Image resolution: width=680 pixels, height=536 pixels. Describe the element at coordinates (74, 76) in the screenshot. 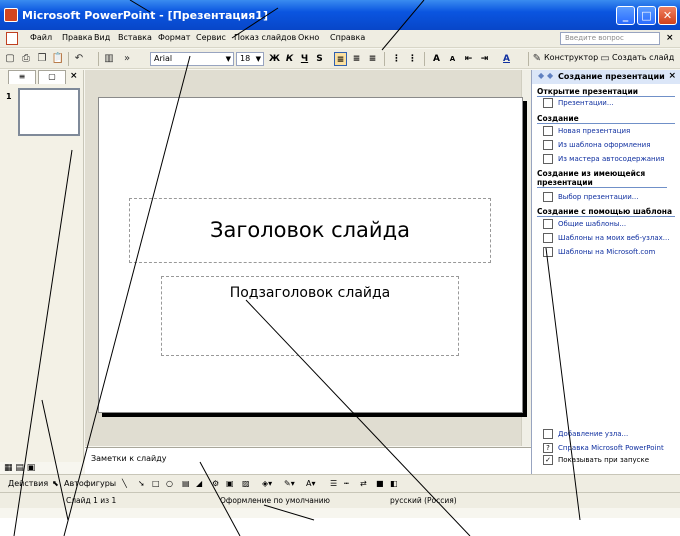

I see `pane-close-icon: ×` at that location.